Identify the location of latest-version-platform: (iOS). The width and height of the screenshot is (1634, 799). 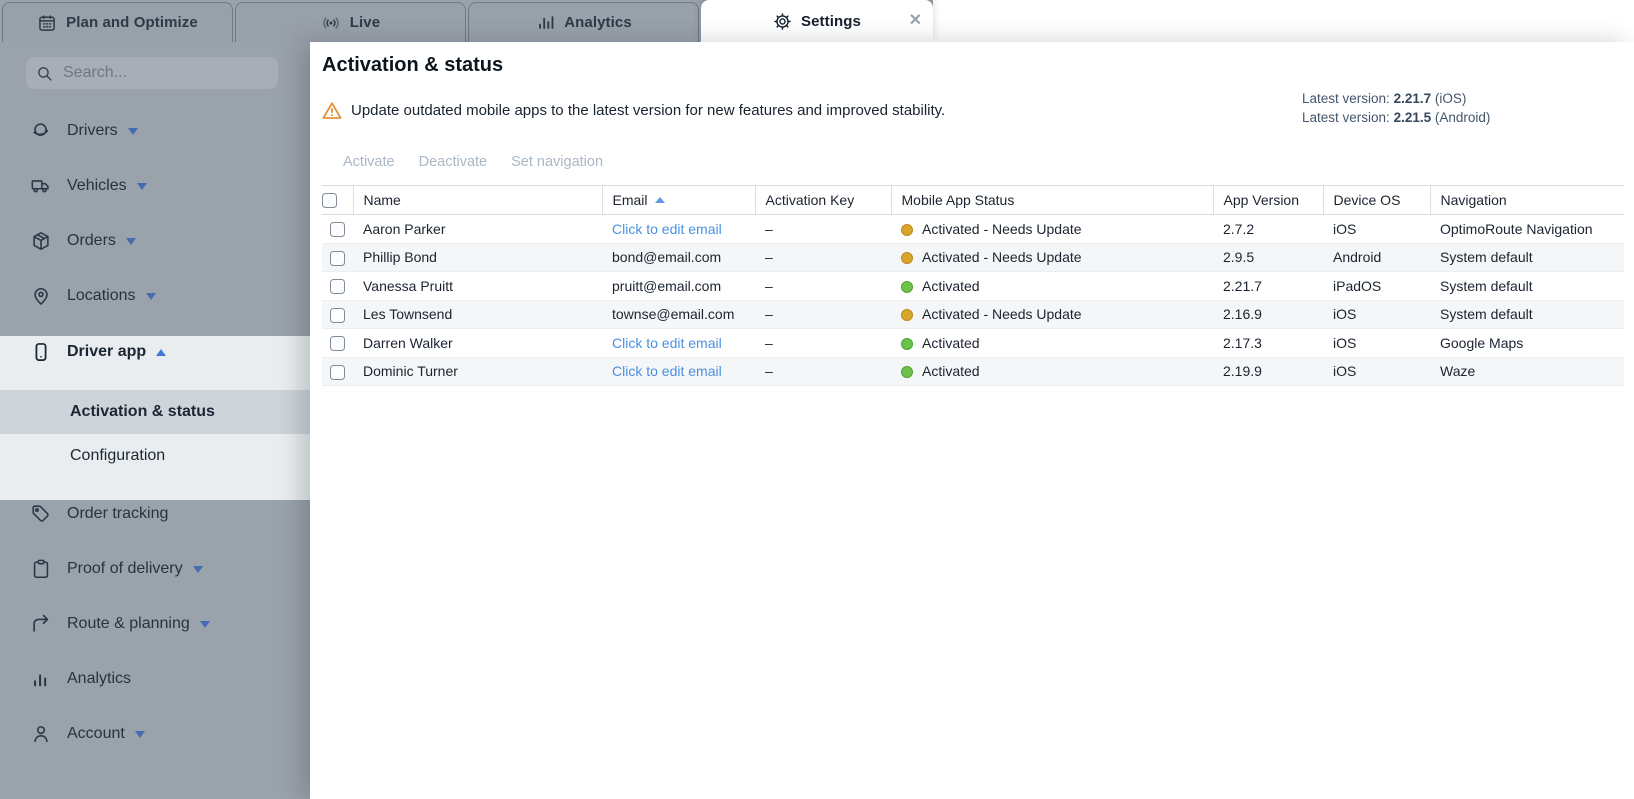
(1450, 98).